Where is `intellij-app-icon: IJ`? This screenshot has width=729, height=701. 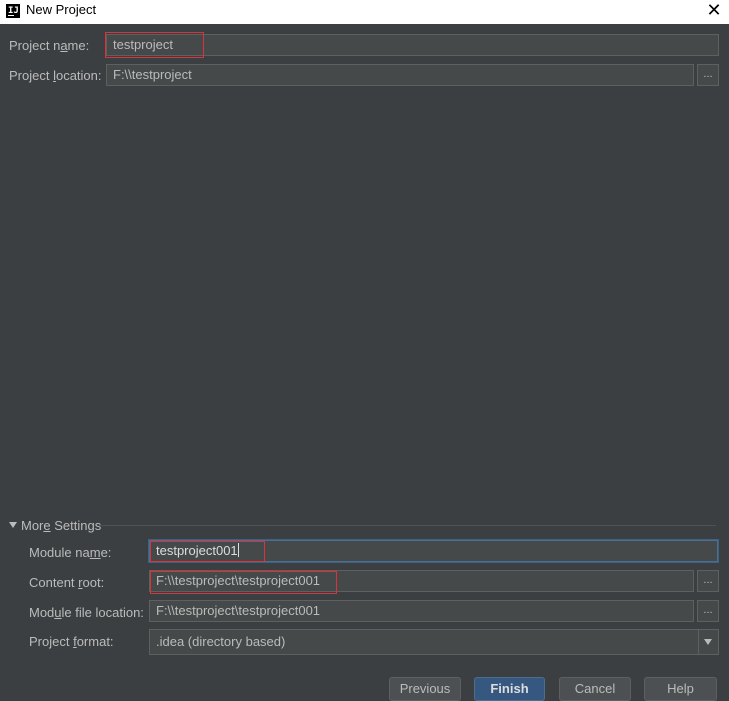 intellij-app-icon: IJ is located at coordinates (13, 11).